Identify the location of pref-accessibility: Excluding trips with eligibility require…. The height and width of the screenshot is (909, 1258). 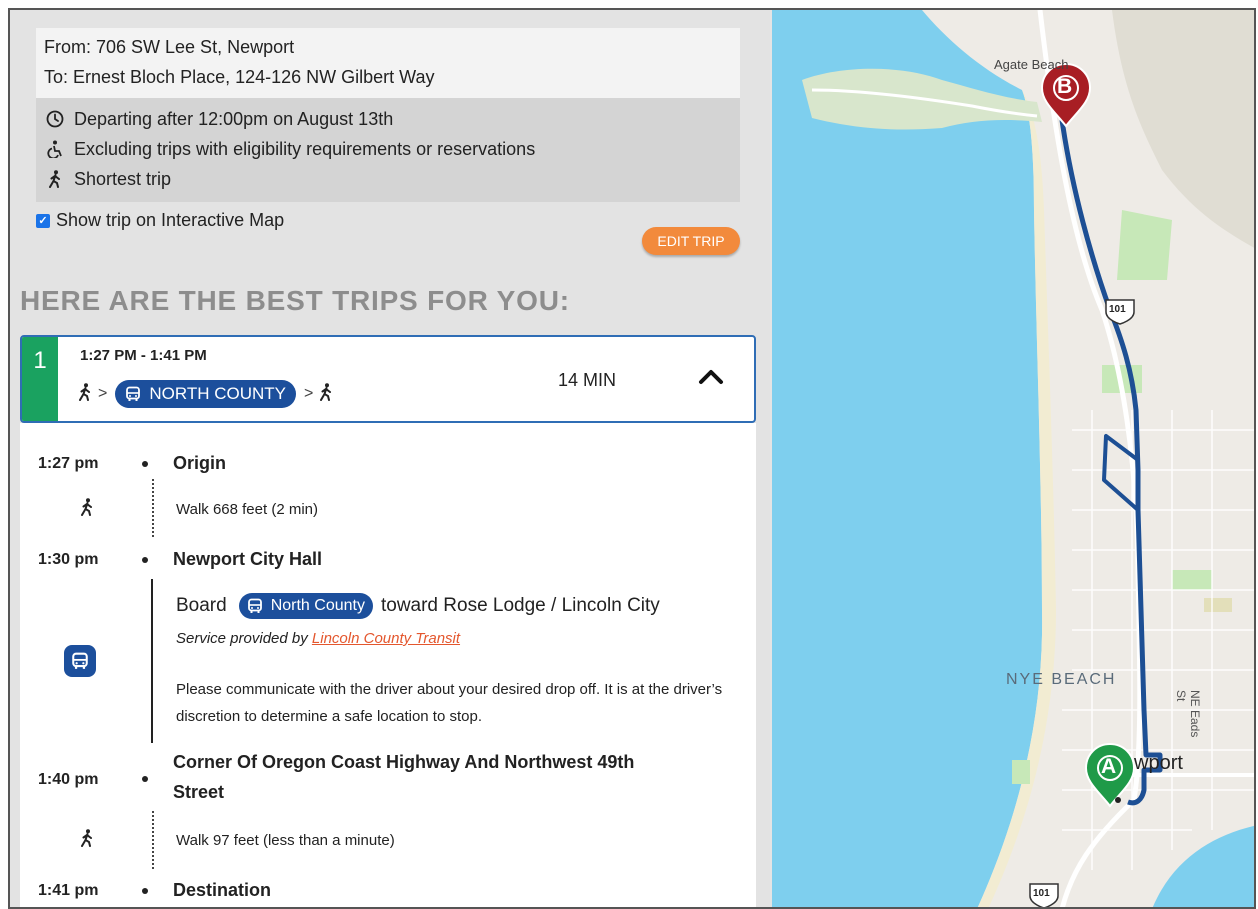
(388, 149).